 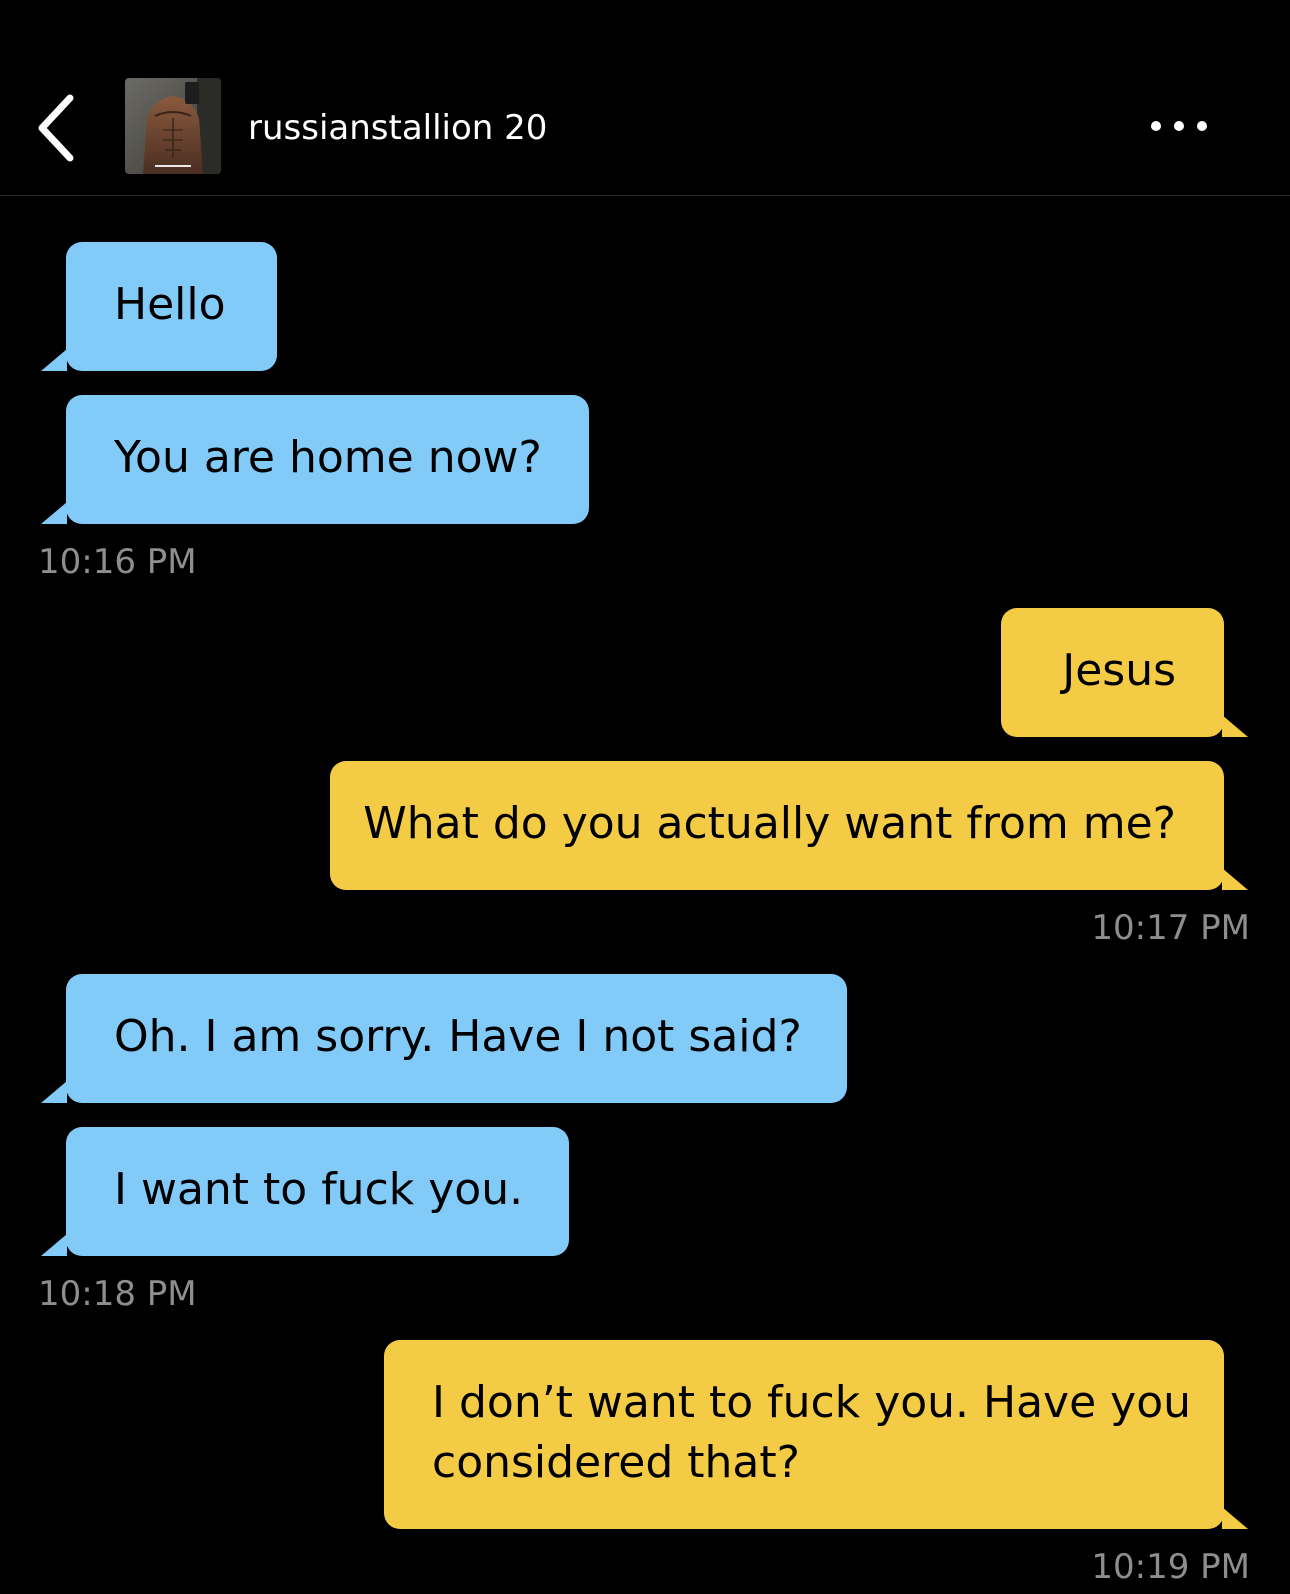 What do you see at coordinates (117, 1294) in the screenshot?
I see `message-timestamp: 10:18 PM` at bounding box center [117, 1294].